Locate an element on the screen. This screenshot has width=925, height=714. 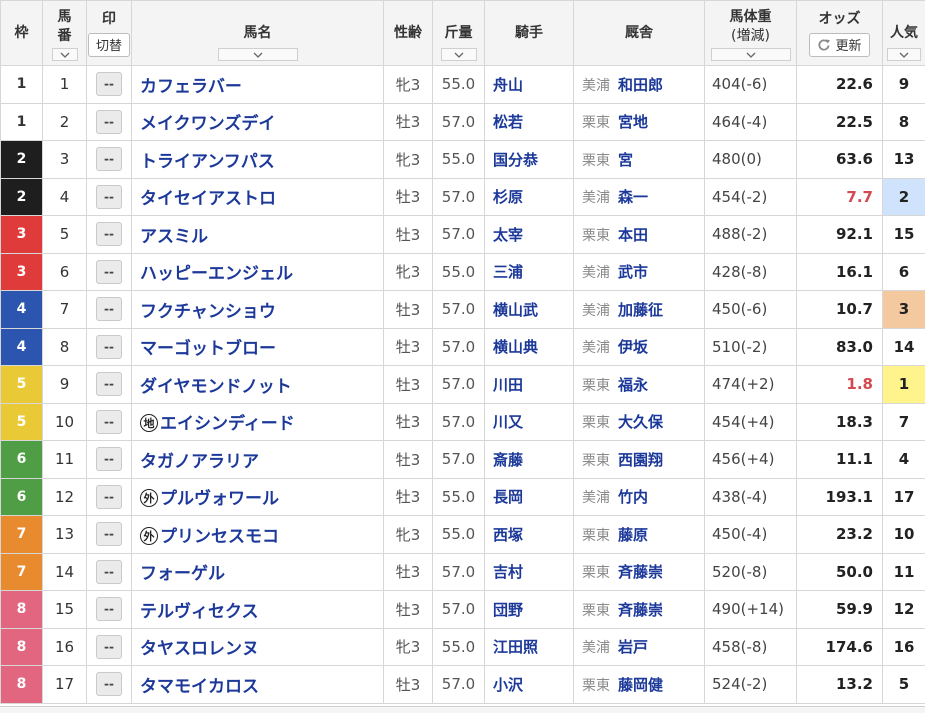
jockey-link: 西塚 is located at coordinates (508, 535).